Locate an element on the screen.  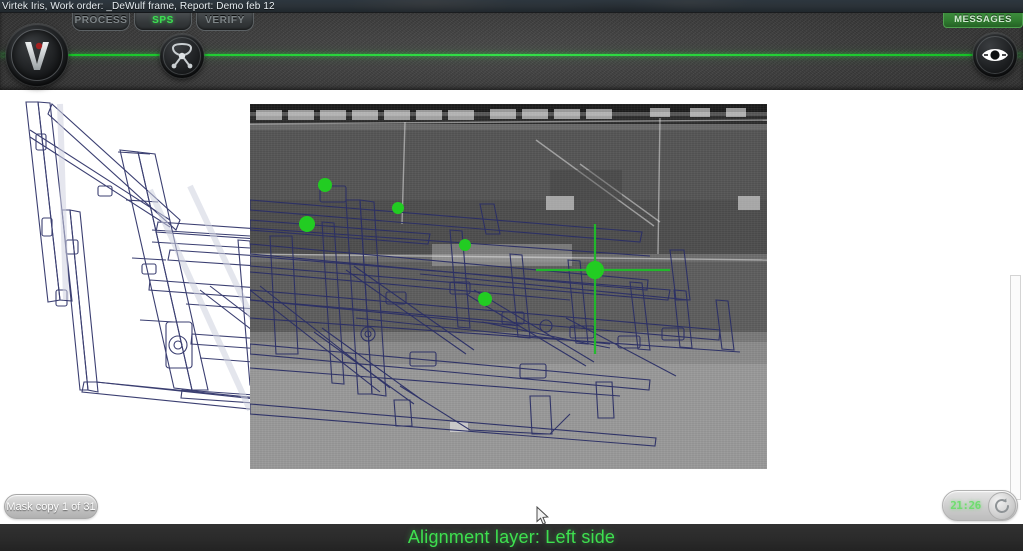
visibility-button is located at coordinates (995, 55).